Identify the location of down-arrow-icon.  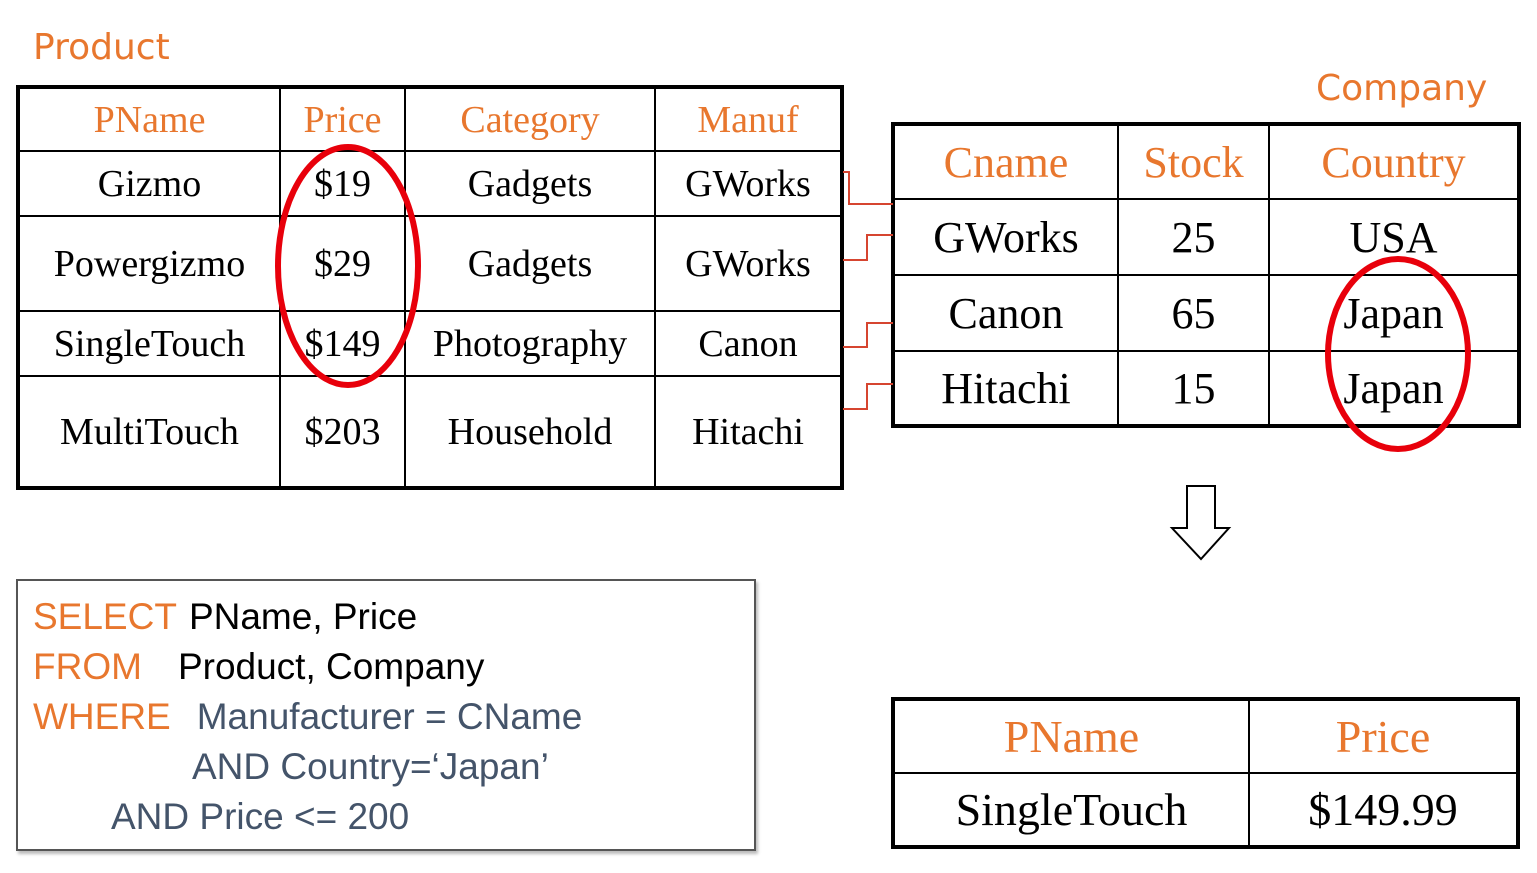
(1200, 523).